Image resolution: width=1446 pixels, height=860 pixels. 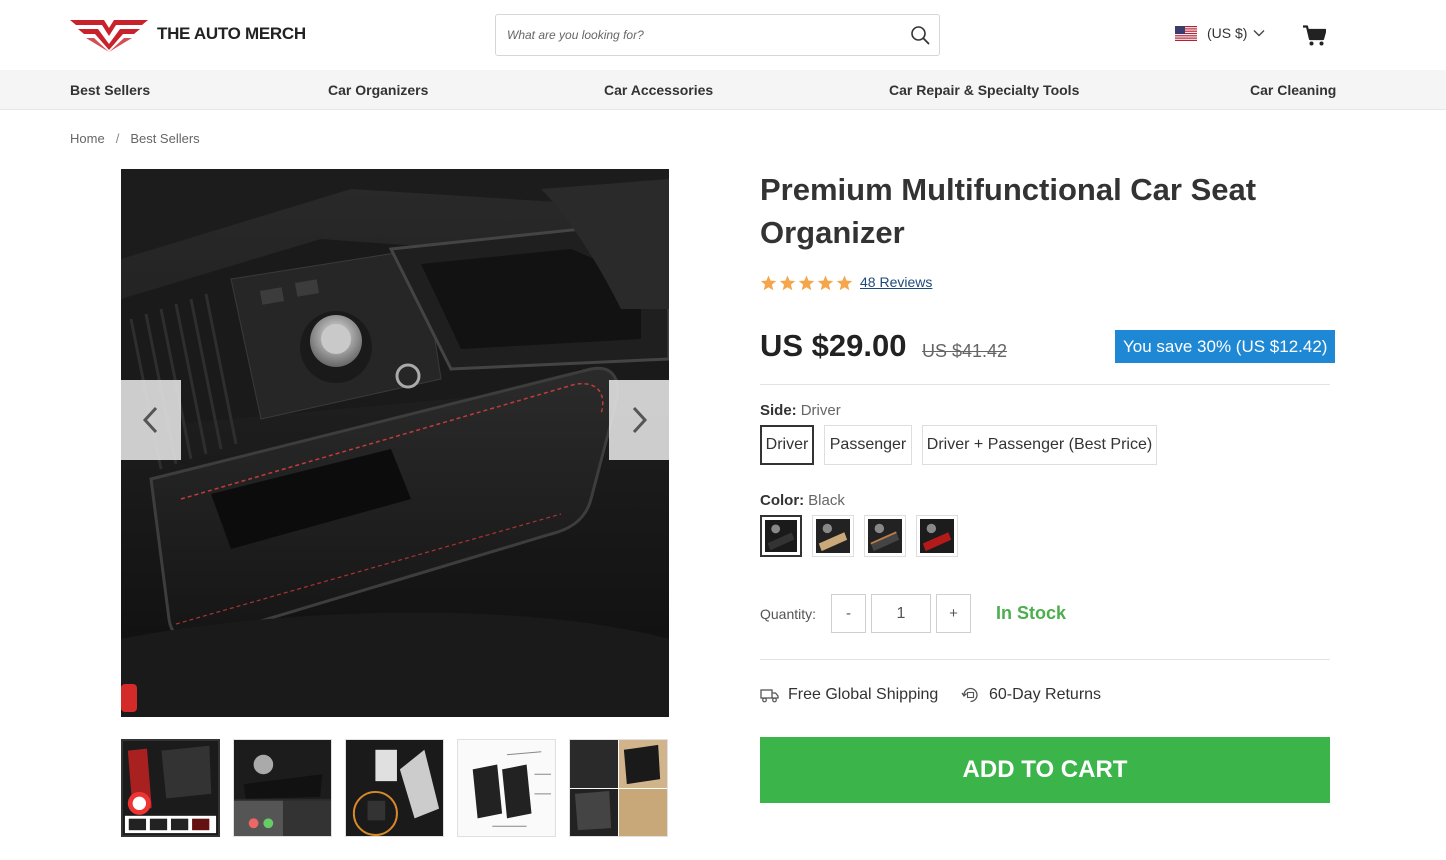 I want to click on perk-returns: 60-Day Returns, so click(x=1031, y=695).